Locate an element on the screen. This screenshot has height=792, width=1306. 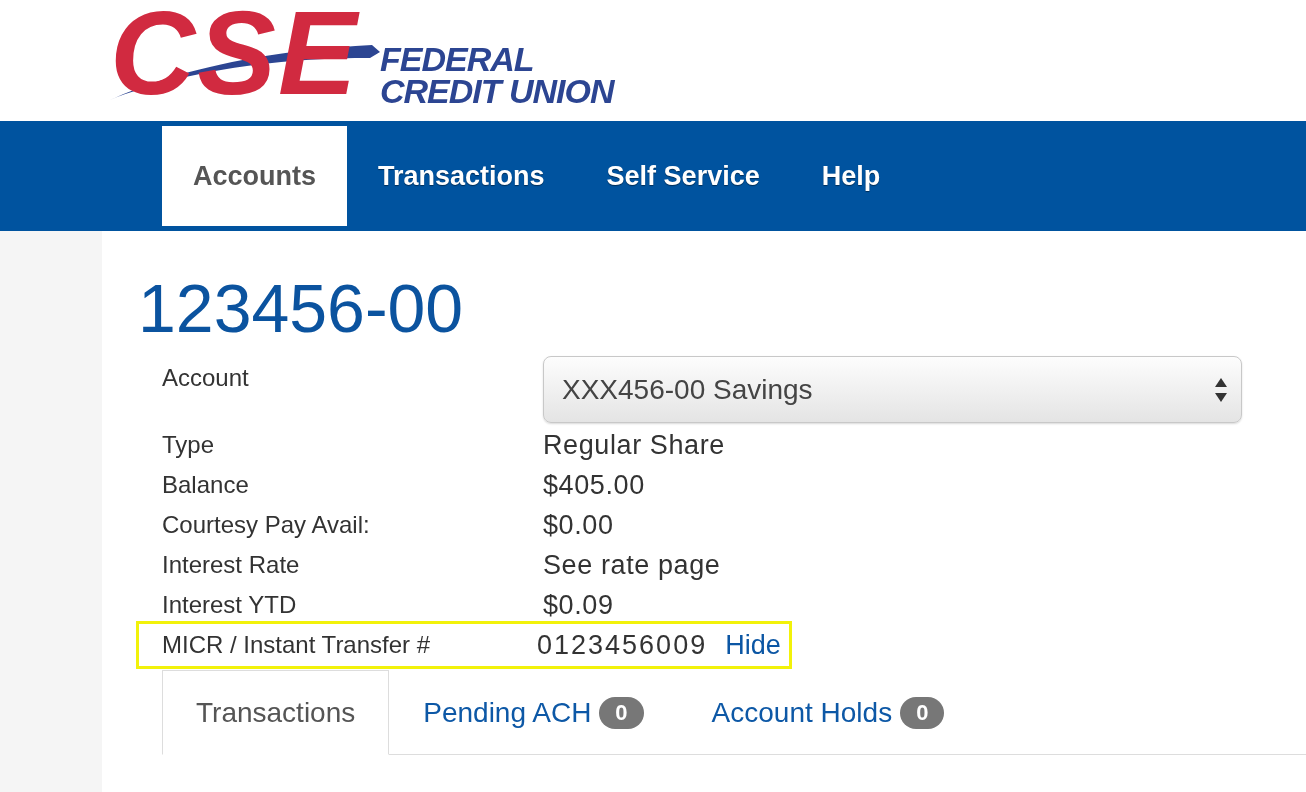
tab: Pending ACH 0 is located at coordinates (533, 712).